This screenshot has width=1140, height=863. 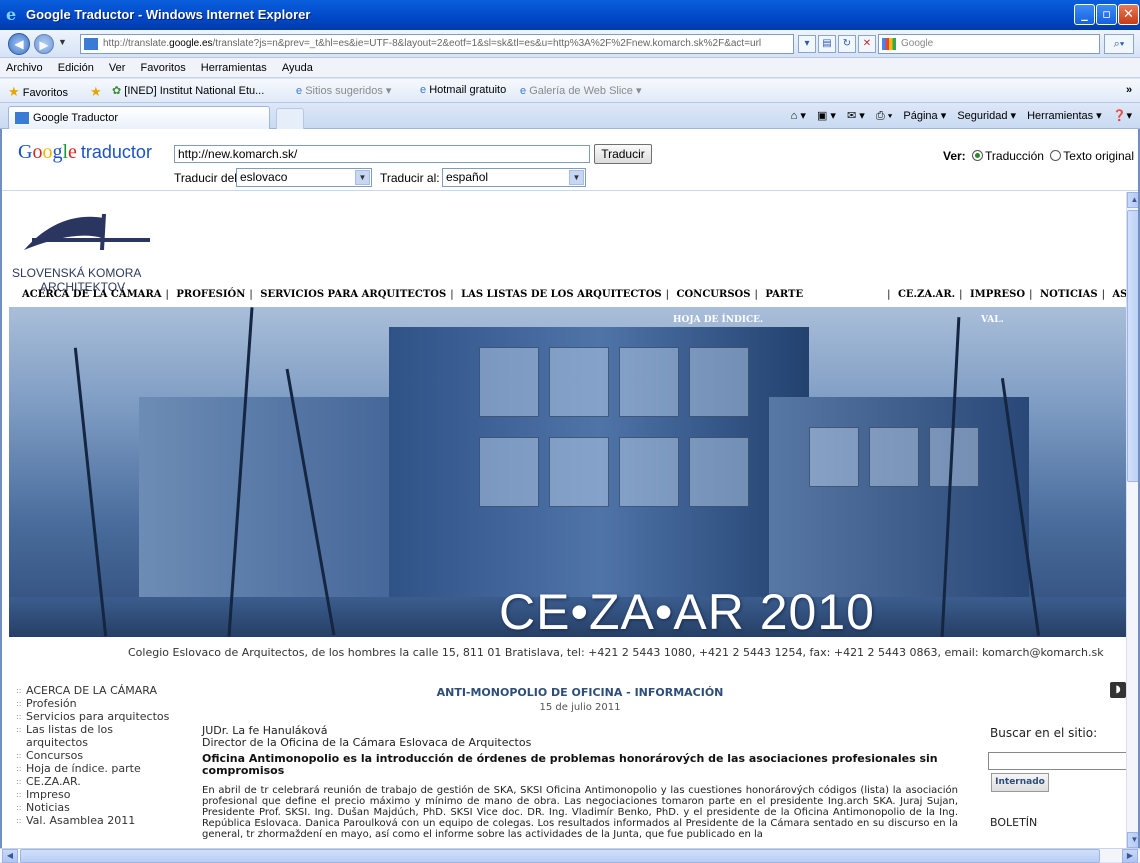 I want to click on leftnav-acerca: ACERCA DE LA CÁMARA, so click(x=101, y=690).